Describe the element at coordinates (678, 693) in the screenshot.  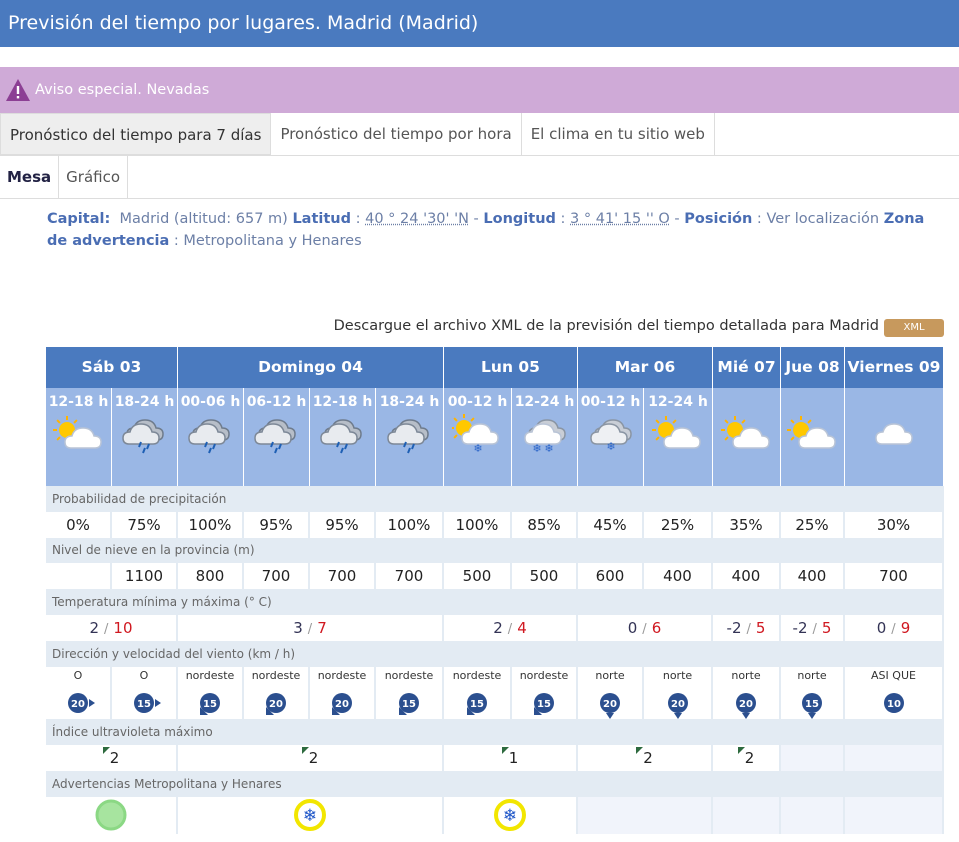
I see `wind-cell: norte 20` at that location.